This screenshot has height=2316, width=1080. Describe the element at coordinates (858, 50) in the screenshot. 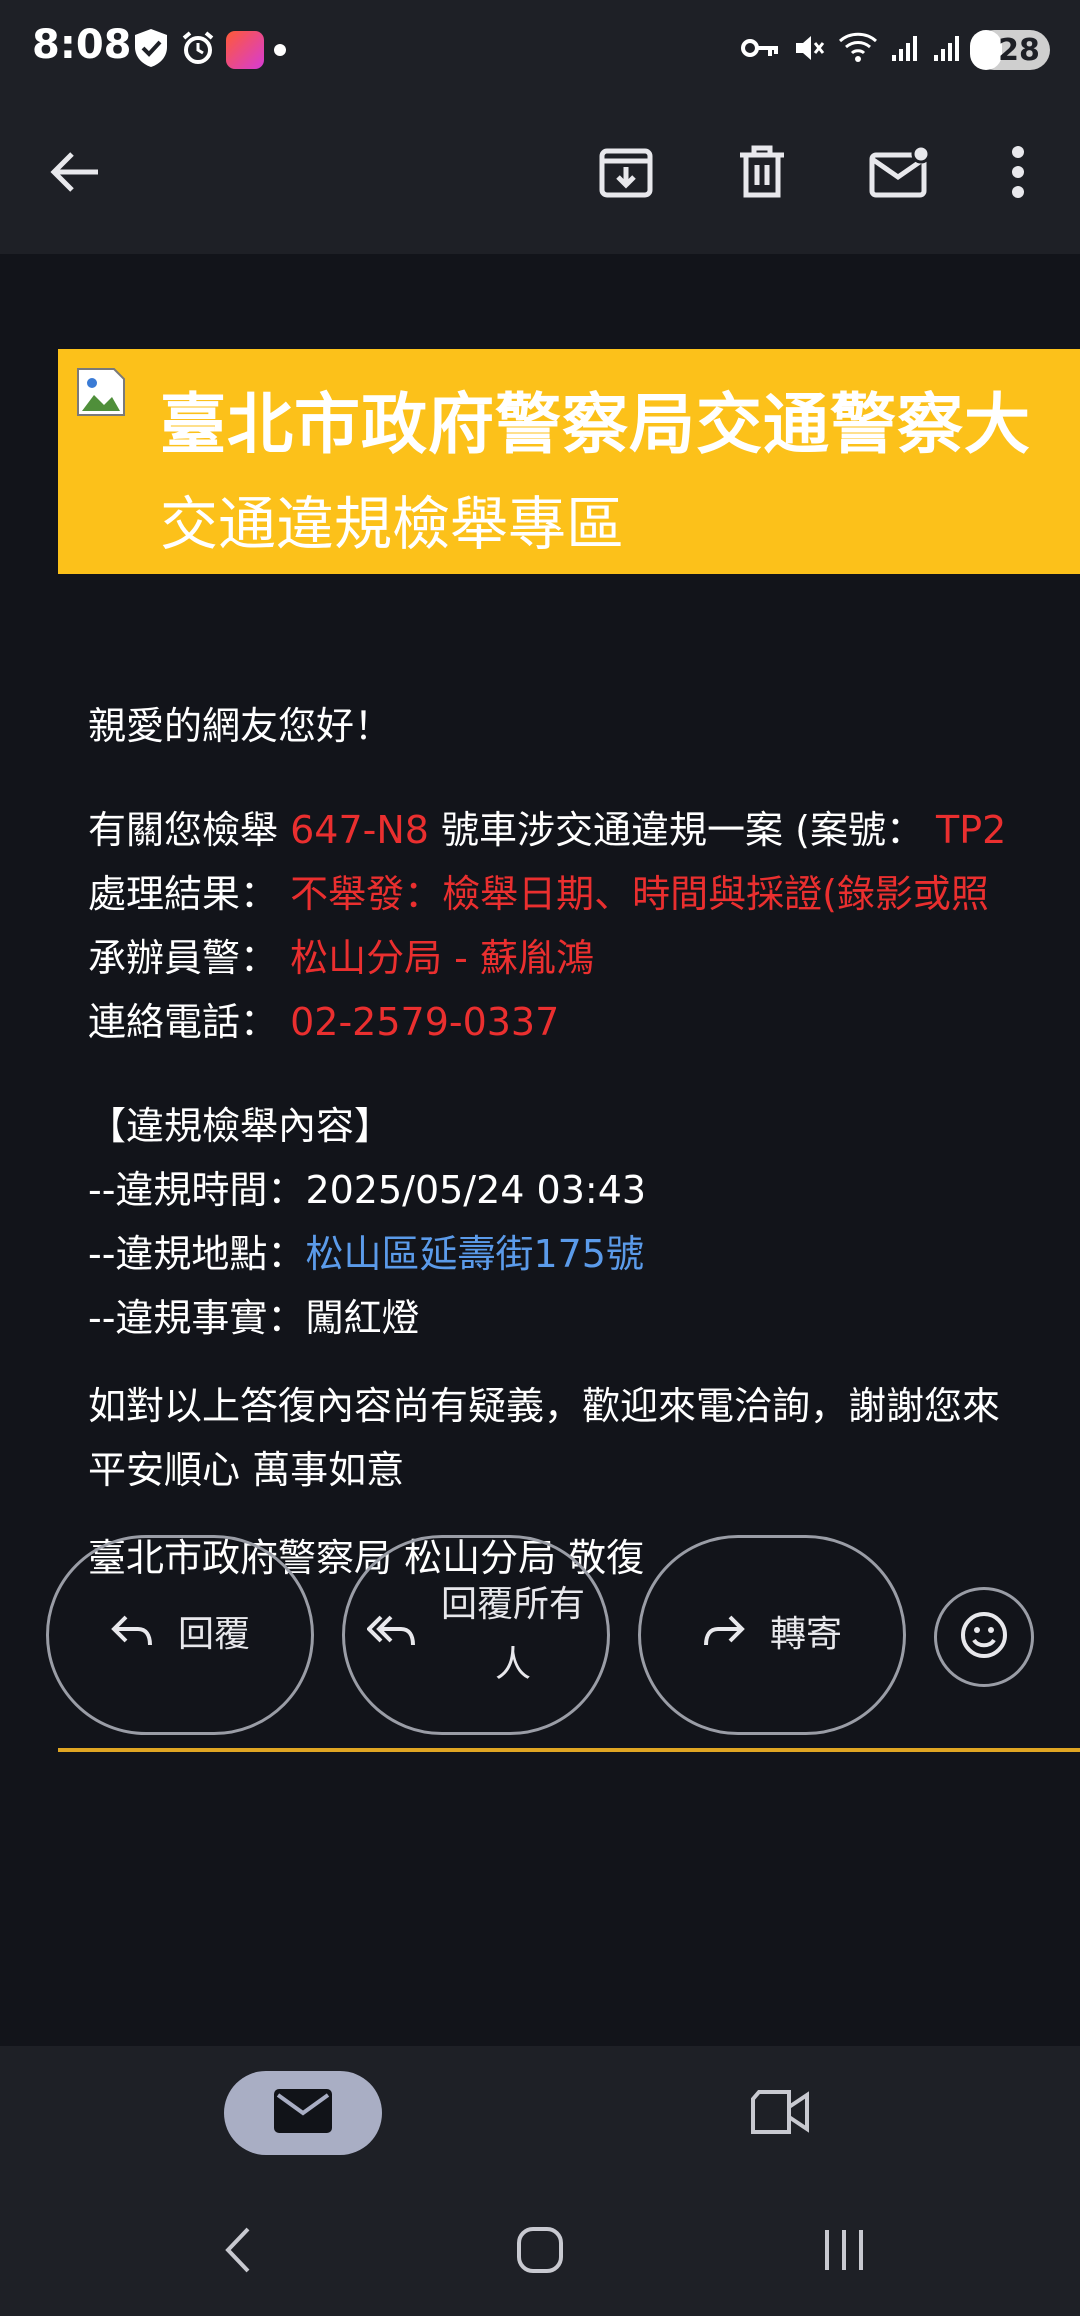

I see `wifi-icon` at that location.